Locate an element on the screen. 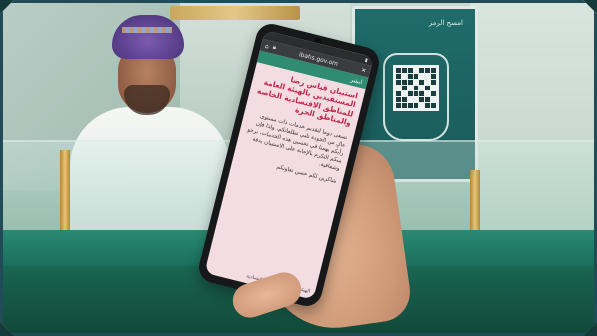  battery-icon: ▮ is located at coordinates (366, 60).